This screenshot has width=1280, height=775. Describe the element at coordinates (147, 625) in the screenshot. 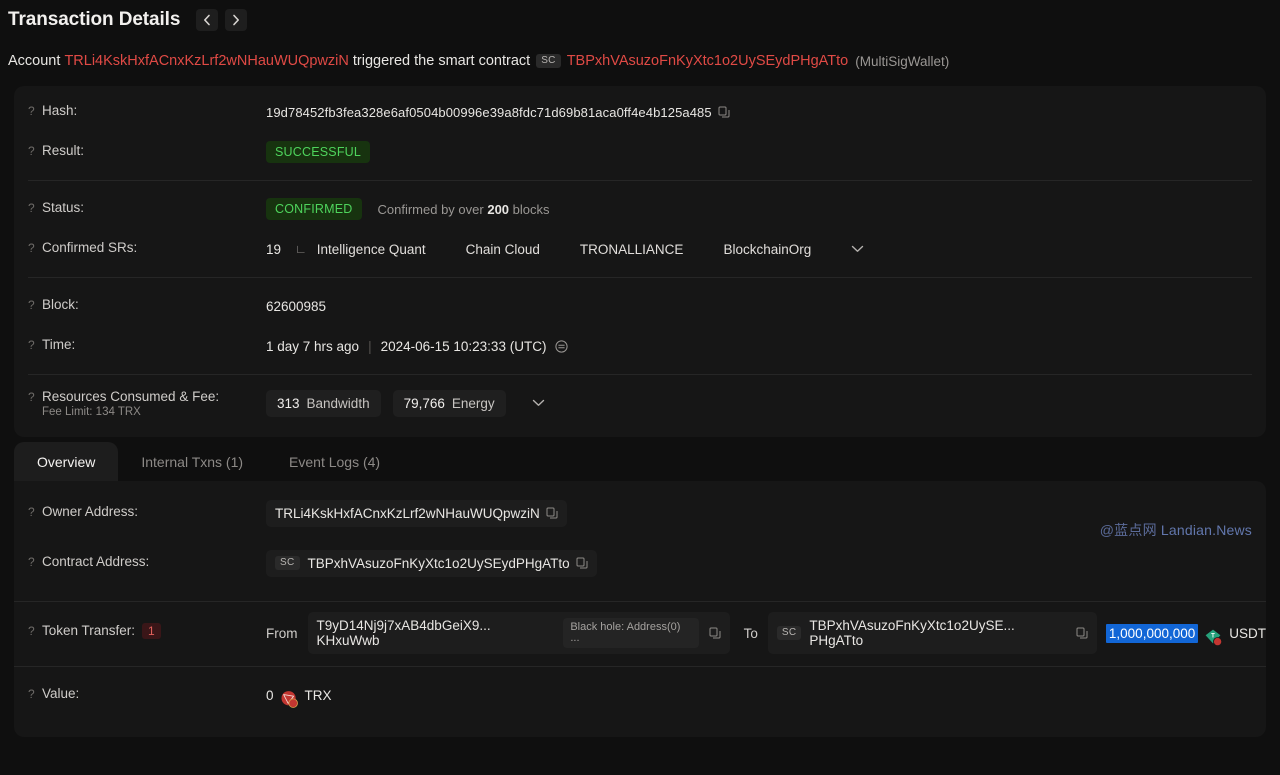

I see `token-transfer-label-group: ? Token Transfer: 1` at that location.